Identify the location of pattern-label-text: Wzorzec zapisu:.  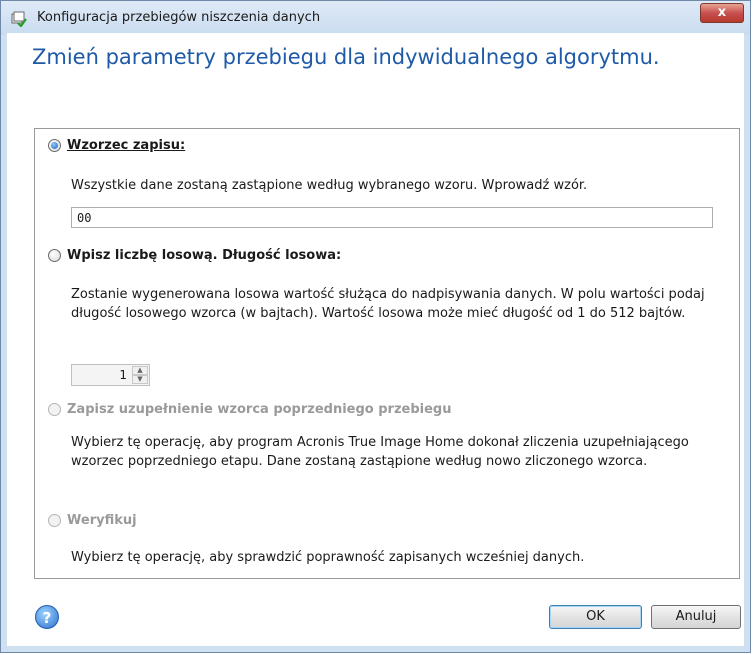
(126, 145).